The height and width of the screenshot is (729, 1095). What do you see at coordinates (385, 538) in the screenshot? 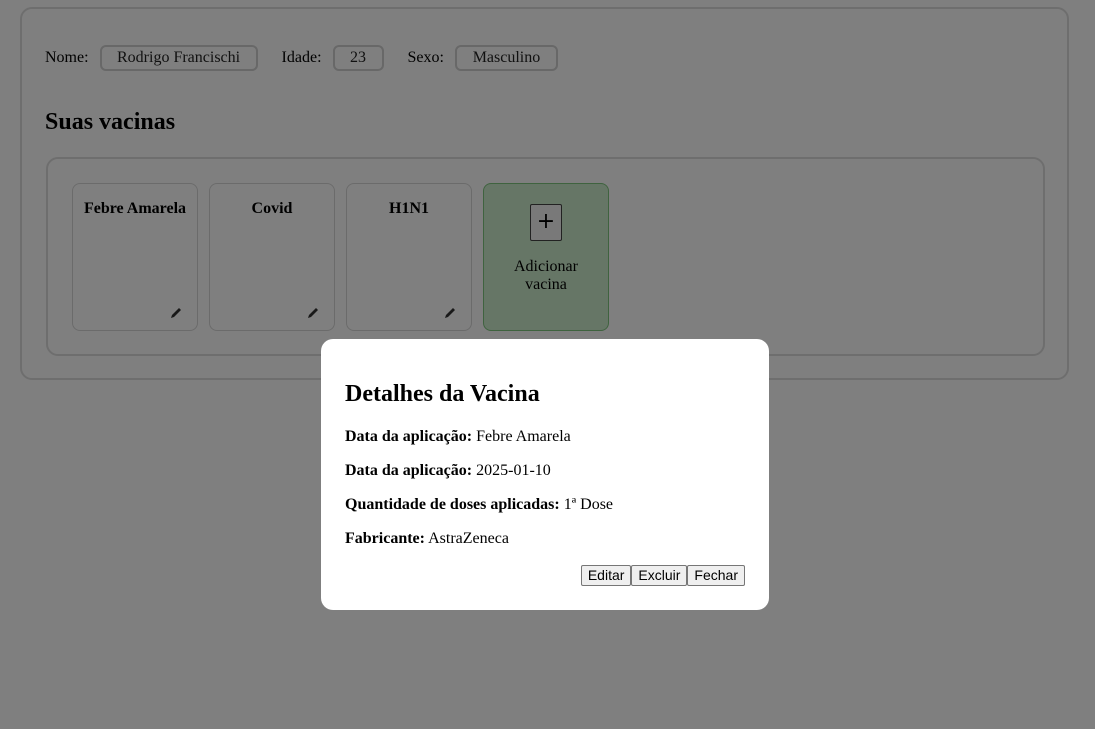
I see `detail-label: Fabricante:` at bounding box center [385, 538].